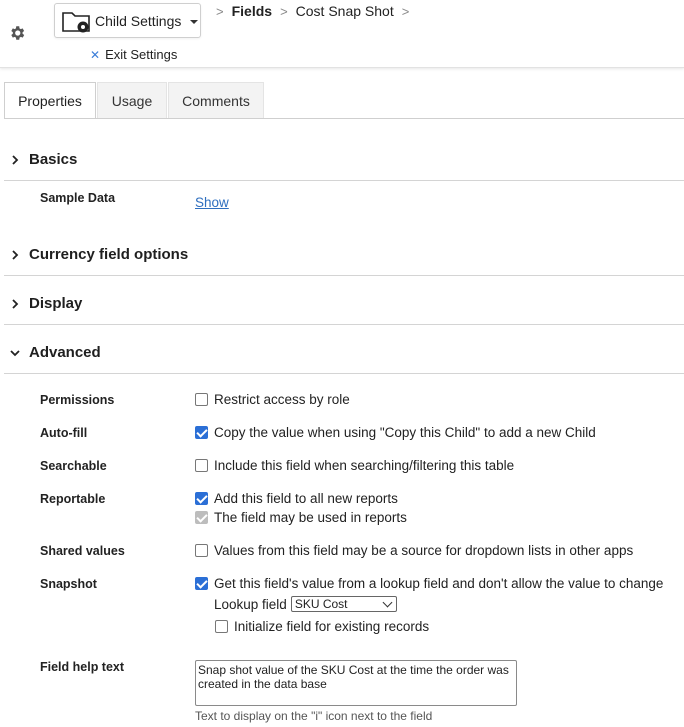 The width and height of the screenshot is (684, 727). What do you see at coordinates (306, 498) in the screenshot?
I see `add-to-reports-text: Add this field to all new reports` at bounding box center [306, 498].